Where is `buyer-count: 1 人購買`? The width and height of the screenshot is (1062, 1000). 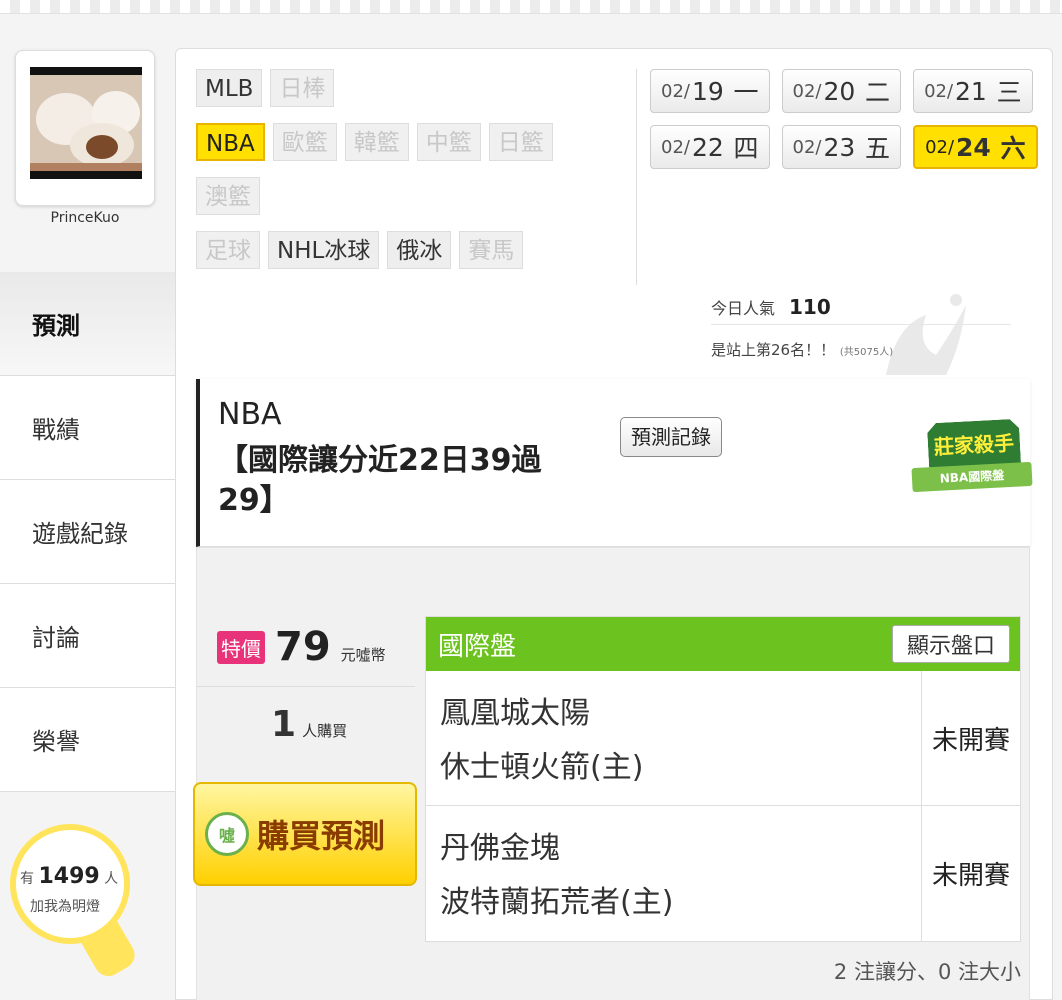
buyer-count: 1 人購買 is located at coordinates (309, 724).